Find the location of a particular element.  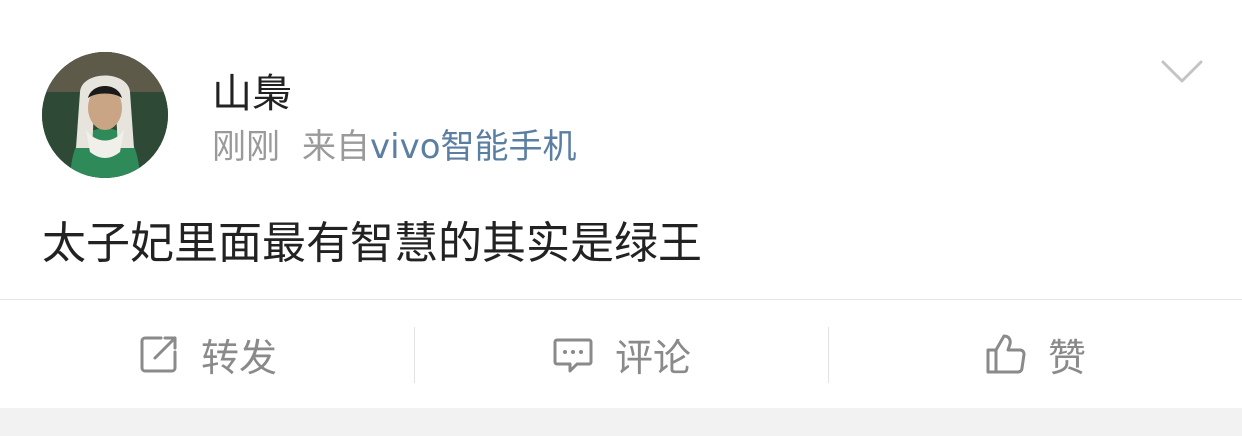

post-meta: 刚刚 来自vivo智能手机 is located at coordinates (394, 147).